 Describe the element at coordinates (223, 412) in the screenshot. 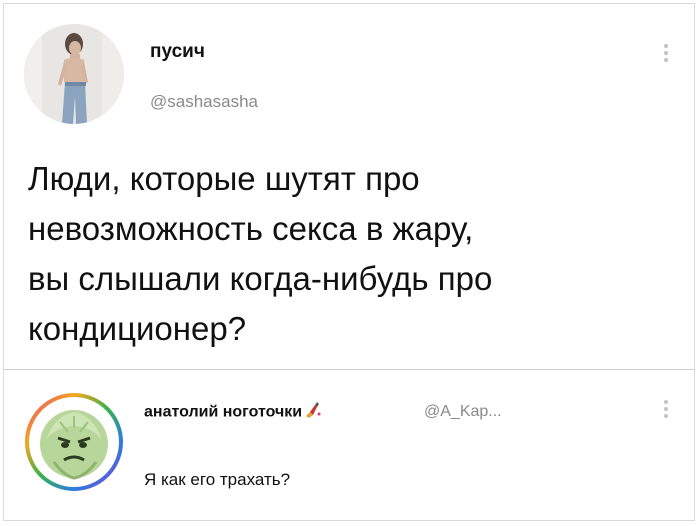

I see `reply-display-name-text: анатолий ноготочки` at that location.